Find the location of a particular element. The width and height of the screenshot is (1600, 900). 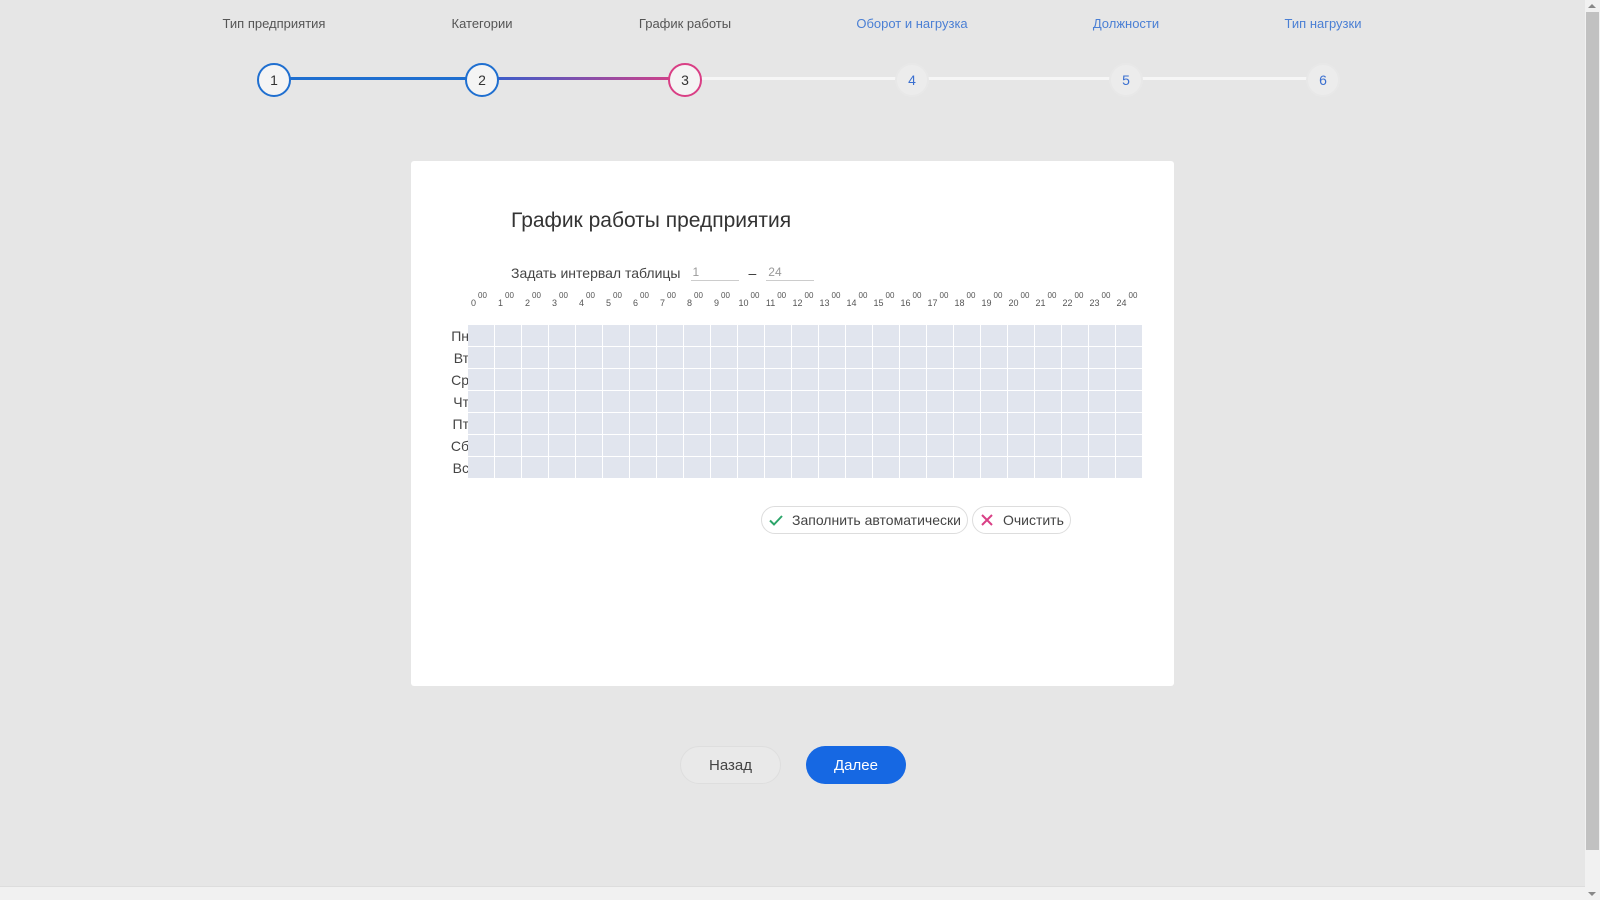

step-label-3: График работы is located at coordinates (685, 23).